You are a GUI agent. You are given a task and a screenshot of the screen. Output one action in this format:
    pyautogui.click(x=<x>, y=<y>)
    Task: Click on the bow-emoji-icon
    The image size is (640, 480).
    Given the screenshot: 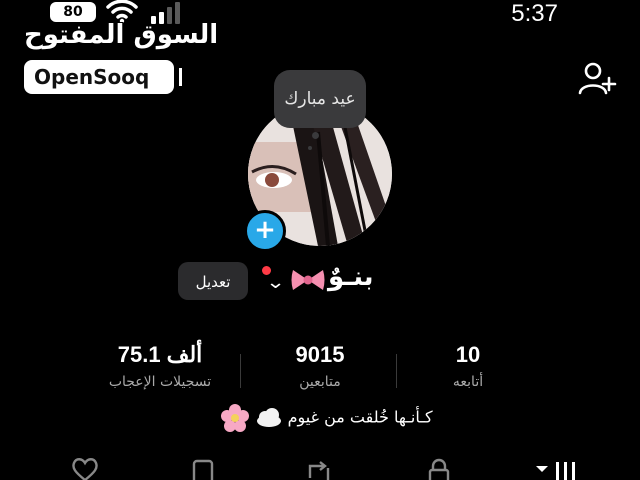 What is the action you would take?
    pyautogui.click(x=308, y=280)
    